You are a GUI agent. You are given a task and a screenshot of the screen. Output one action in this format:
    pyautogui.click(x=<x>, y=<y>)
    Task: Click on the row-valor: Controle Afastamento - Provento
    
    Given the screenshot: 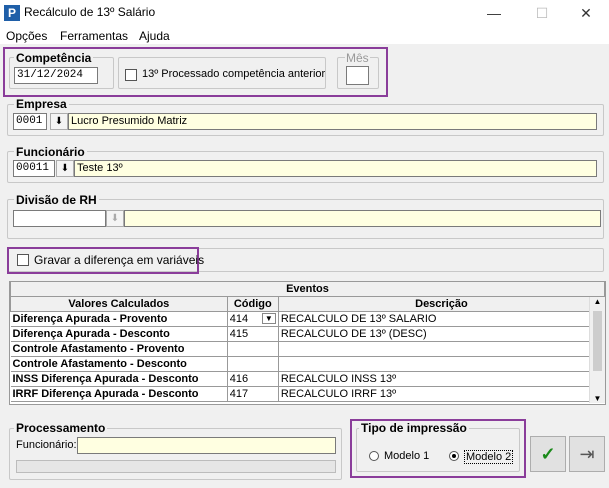 What is the action you would take?
    pyautogui.click(x=119, y=349)
    